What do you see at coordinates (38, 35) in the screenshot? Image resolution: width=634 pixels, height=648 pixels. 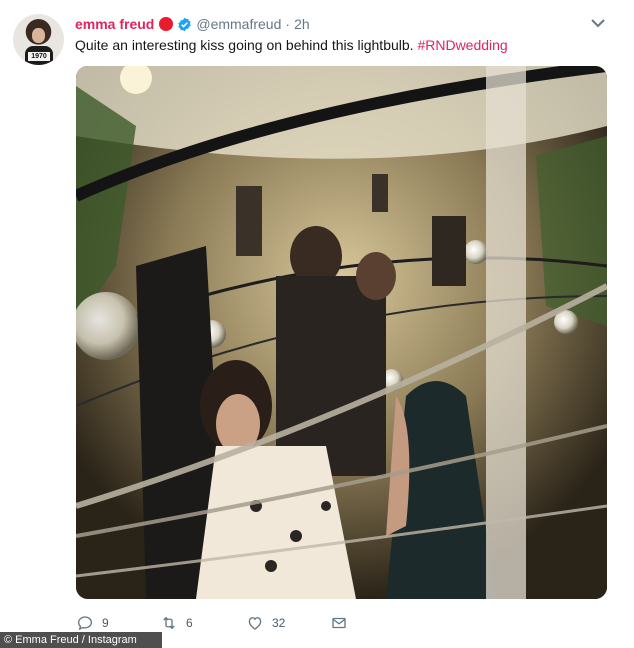 I see `avatar-face` at bounding box center [38, 35].